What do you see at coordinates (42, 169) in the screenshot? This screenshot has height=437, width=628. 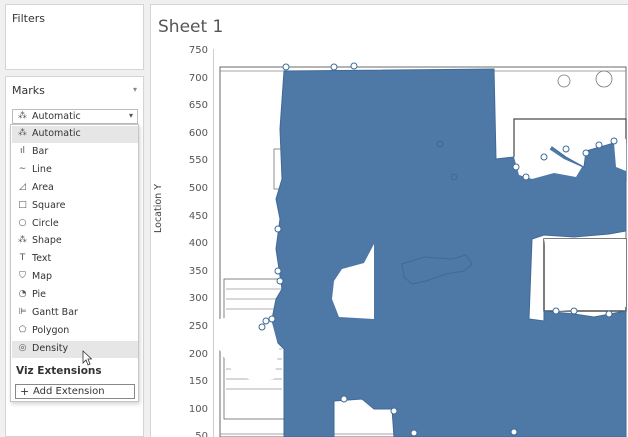 I see `mark-type-option-label: Line` at bounding box center [42, 169].